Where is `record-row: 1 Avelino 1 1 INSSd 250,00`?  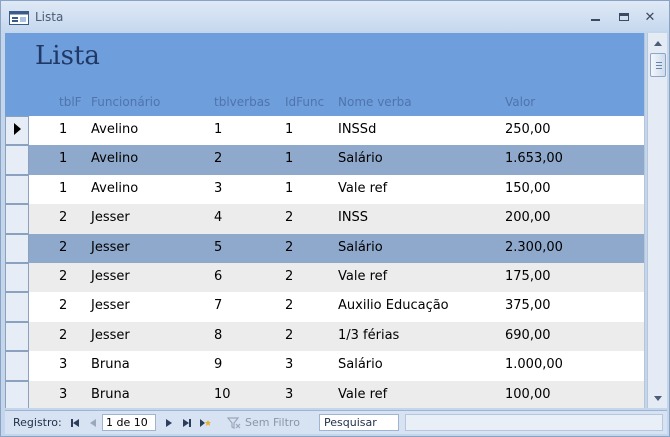
record-row: 1 Avelino 1 1 INSSd 250,00 is located at coordinates (336, 131).